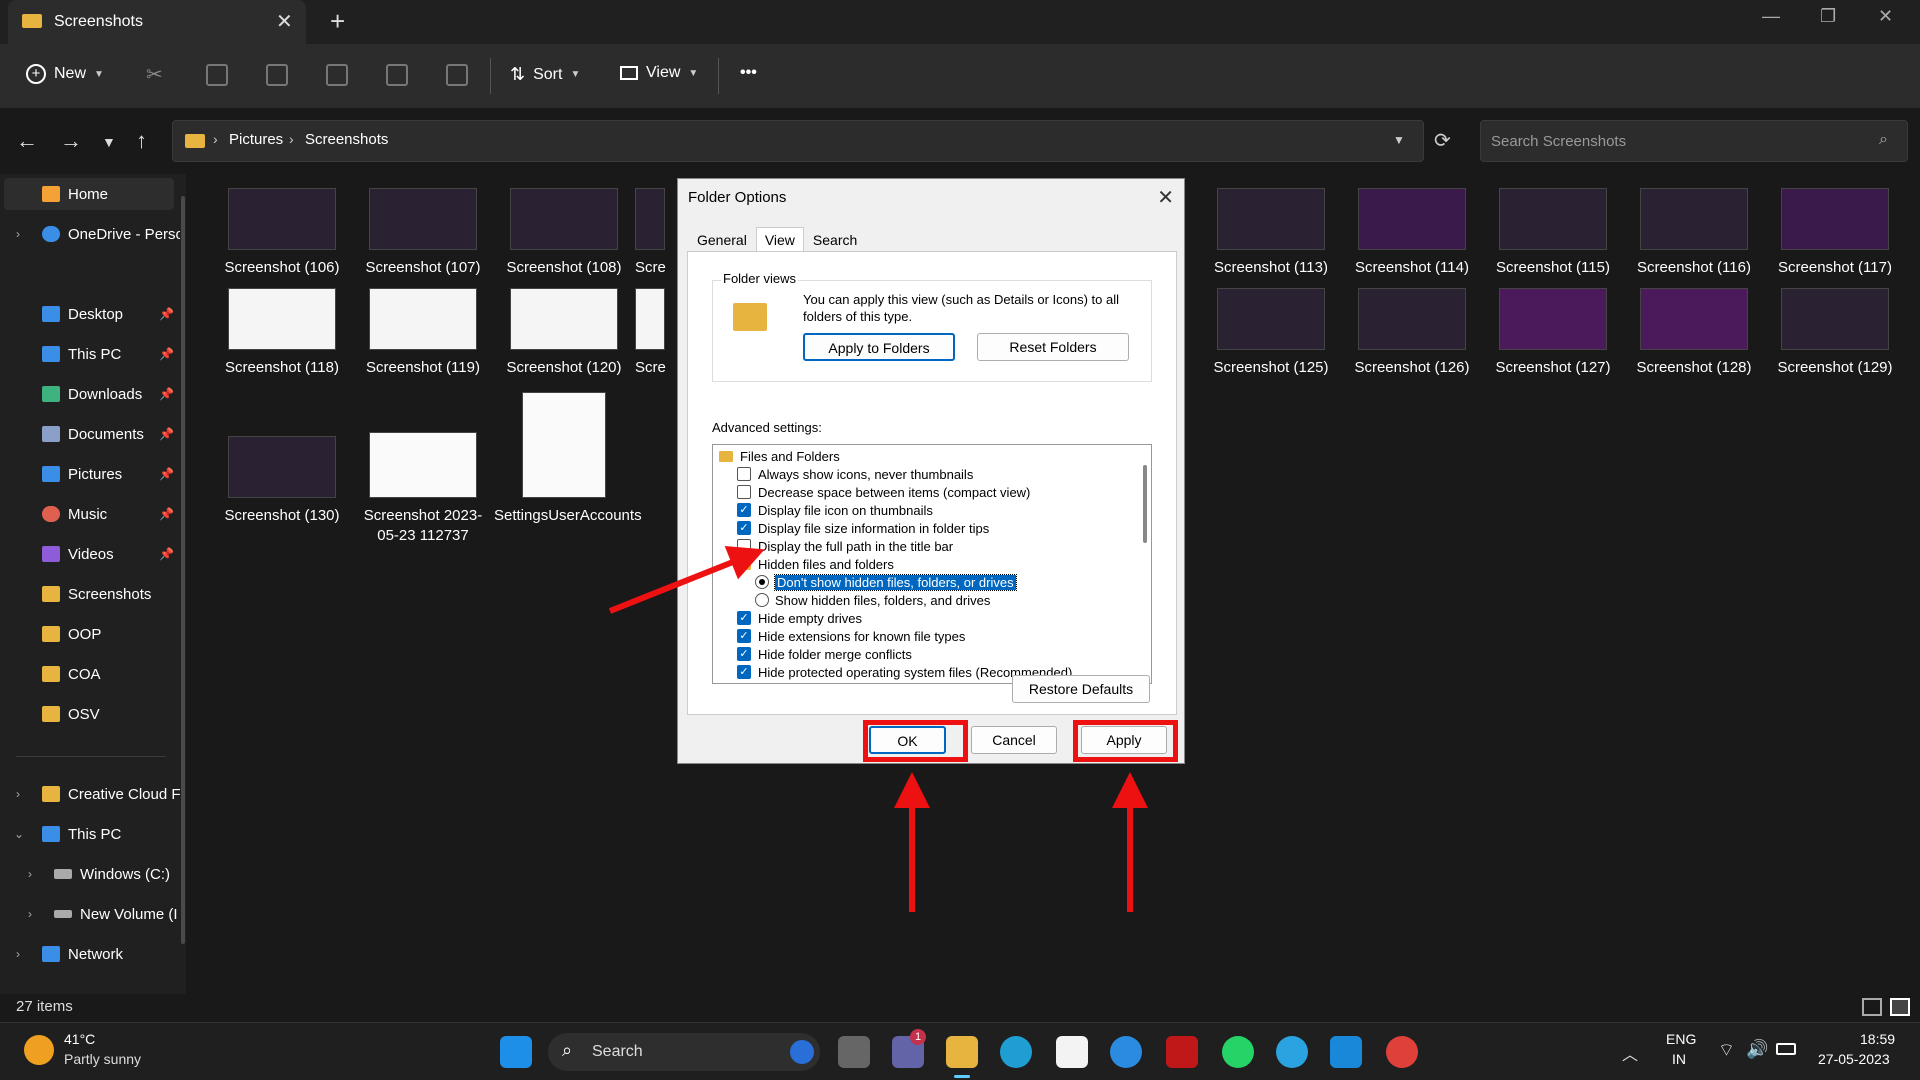 The width and height of the screenshot is (1920, 1080). Describe the element at coordinates (89, 194) in the screenshot. I see `sidebar-item-home: Home` at that location.